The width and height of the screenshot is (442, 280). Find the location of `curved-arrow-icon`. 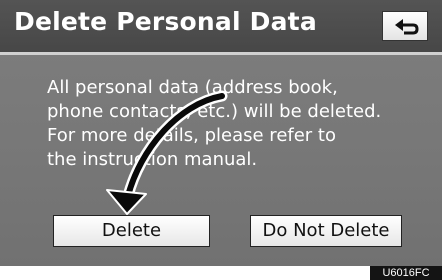

curved-arrow-icon is located at coordinates (167, 152).